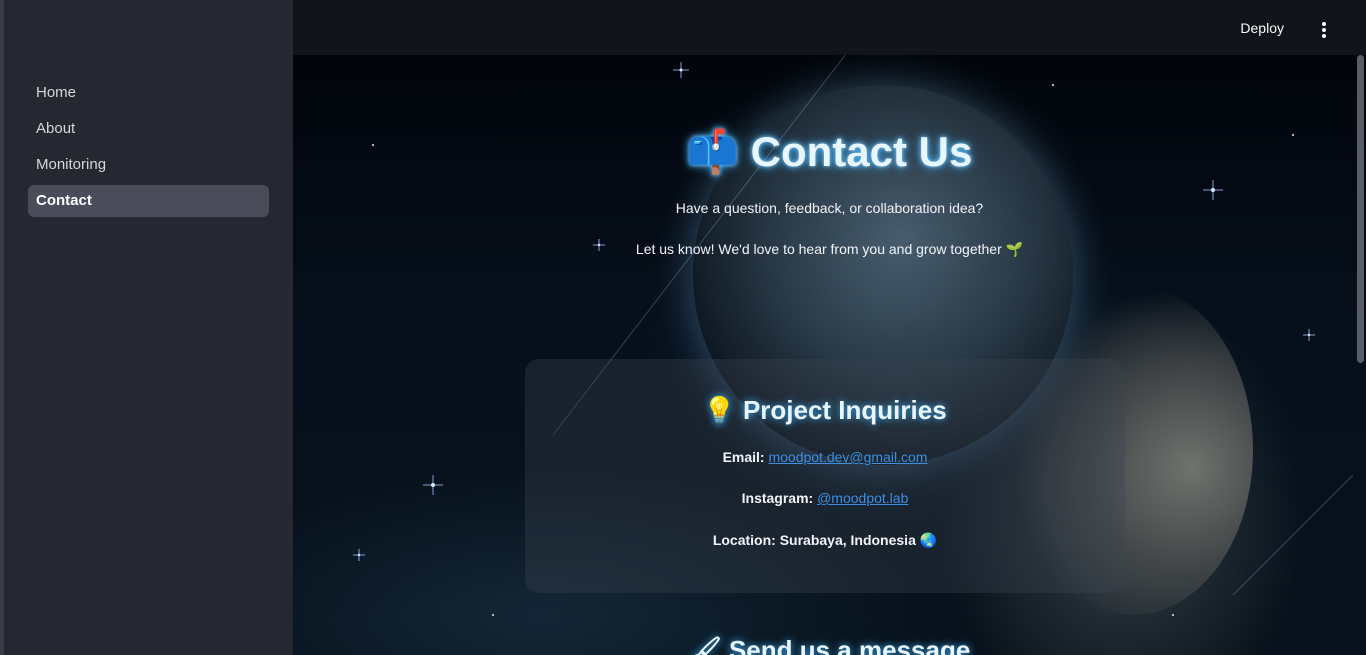 The image size is (1366, 655). Describe the element at coordinates (705, 645) in the screenshot. I see `paintbrush-icon: 🖌` at that location.